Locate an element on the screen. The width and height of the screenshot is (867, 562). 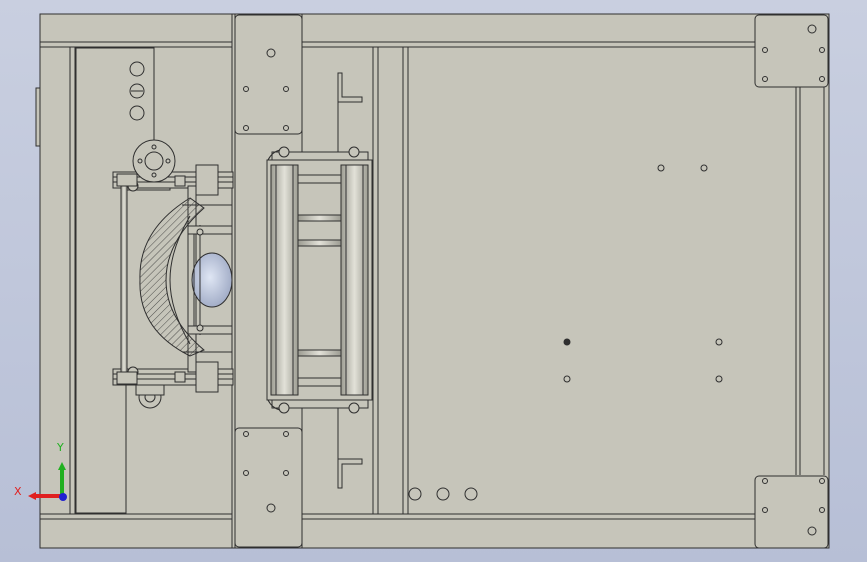
flange is located at coordinates (154, 161).